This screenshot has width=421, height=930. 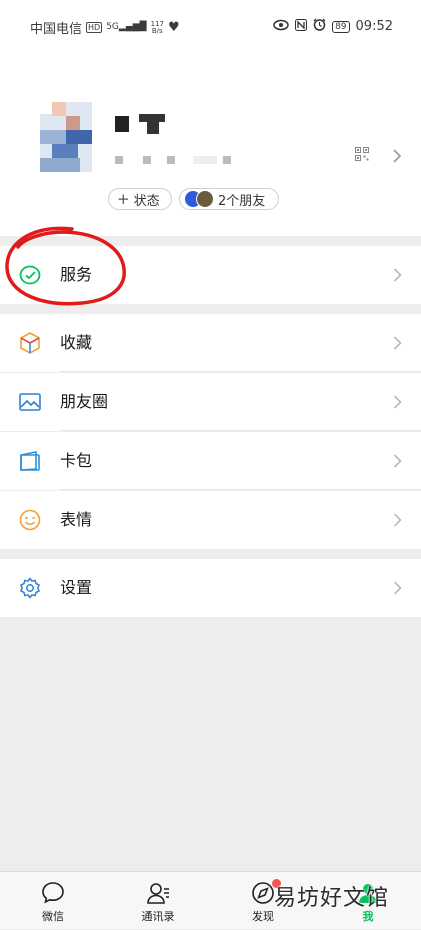 What do you see at coordinates (332, 898) in the screenshot?
I see `watermark-text: 易坊好文馆` at bounding box center [332, 898].